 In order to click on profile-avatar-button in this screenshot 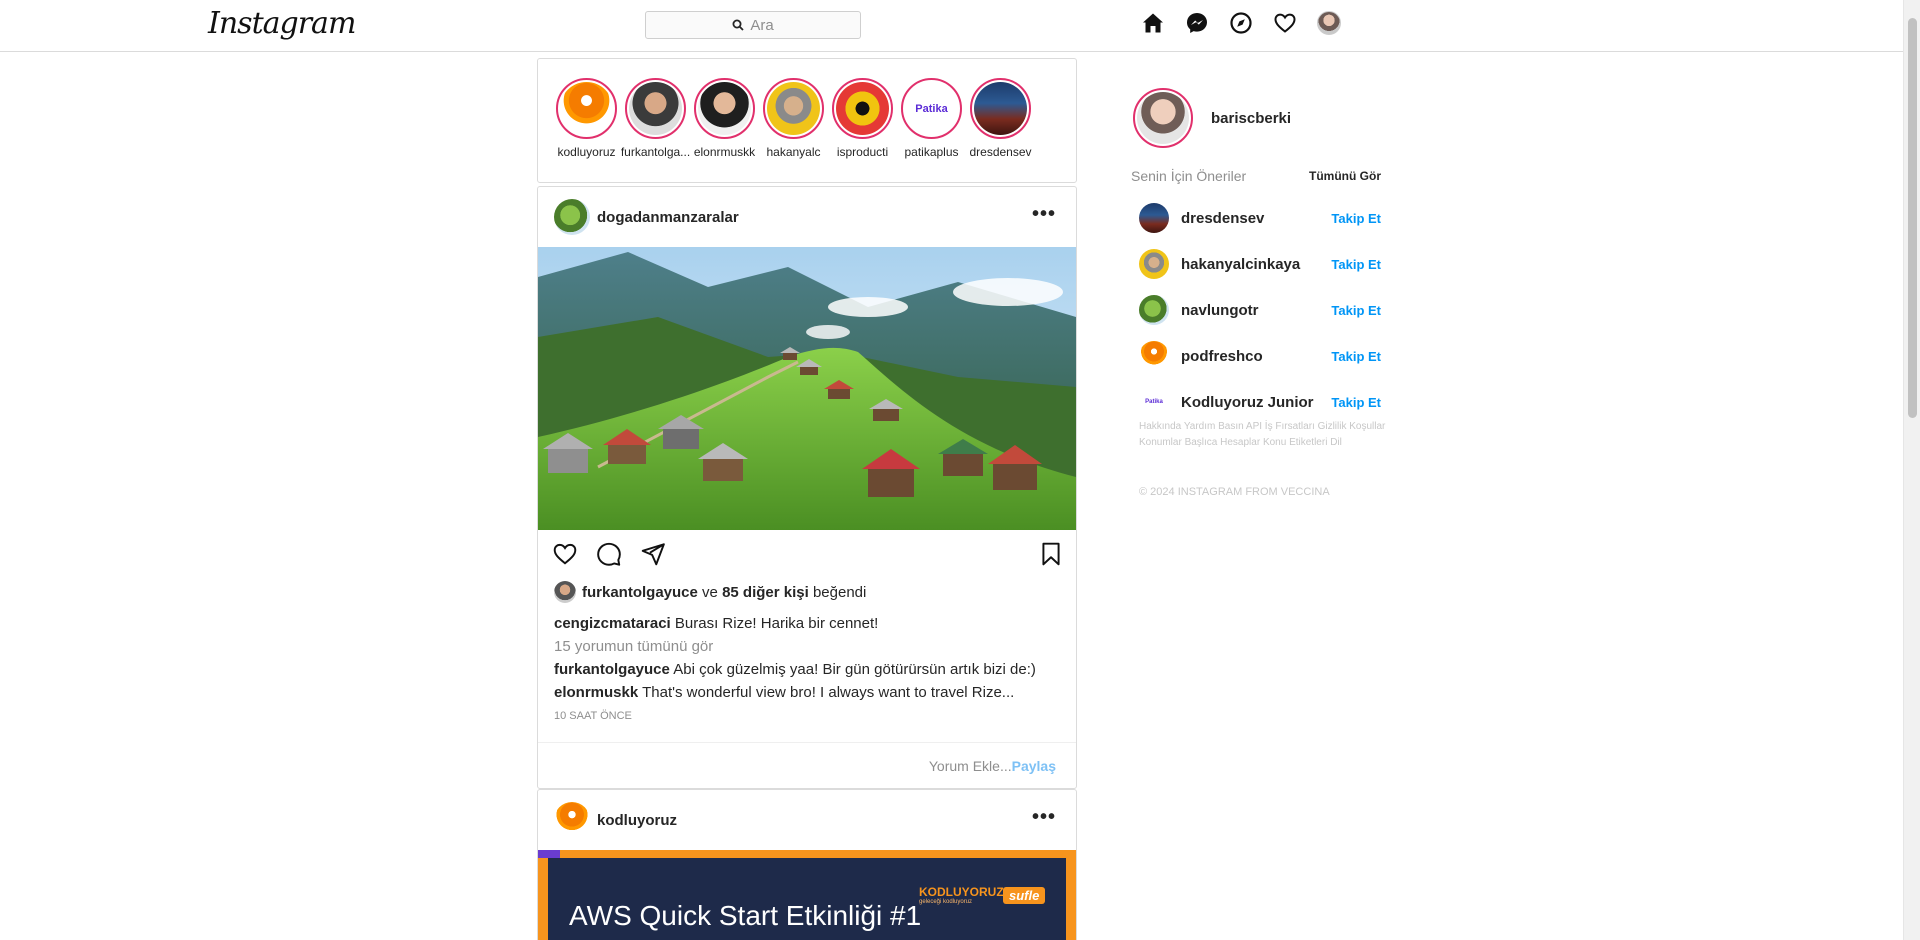, I will do `click(1329, 23)`.